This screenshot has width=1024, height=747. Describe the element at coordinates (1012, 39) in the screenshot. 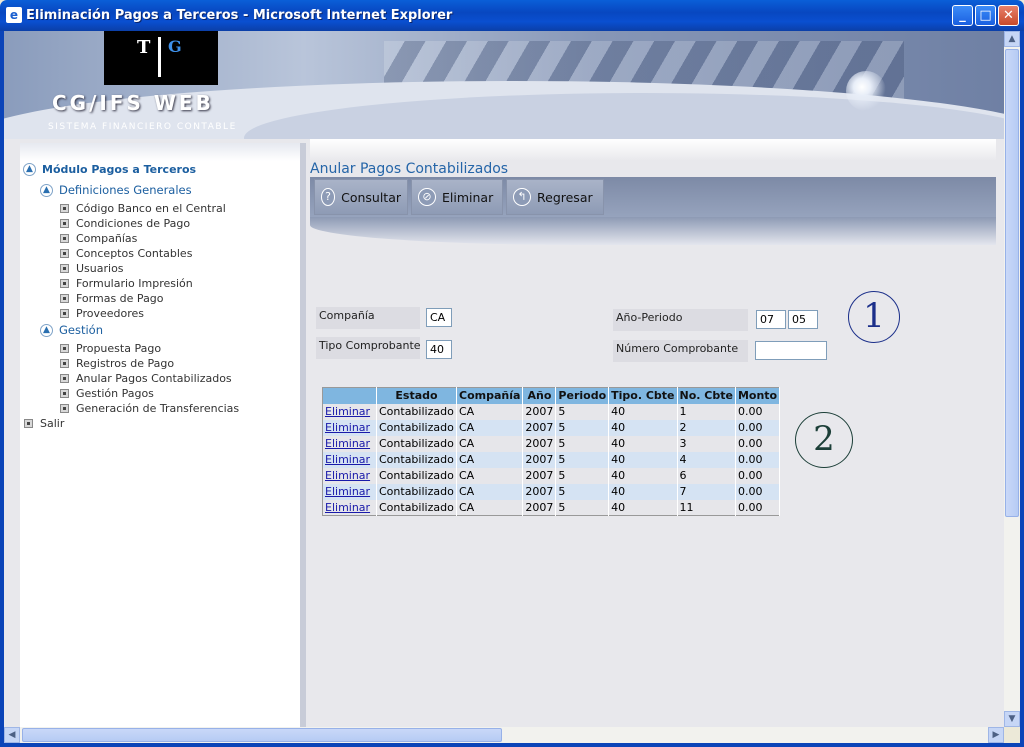

I see `scroll-up-icon: ▲` at that location.